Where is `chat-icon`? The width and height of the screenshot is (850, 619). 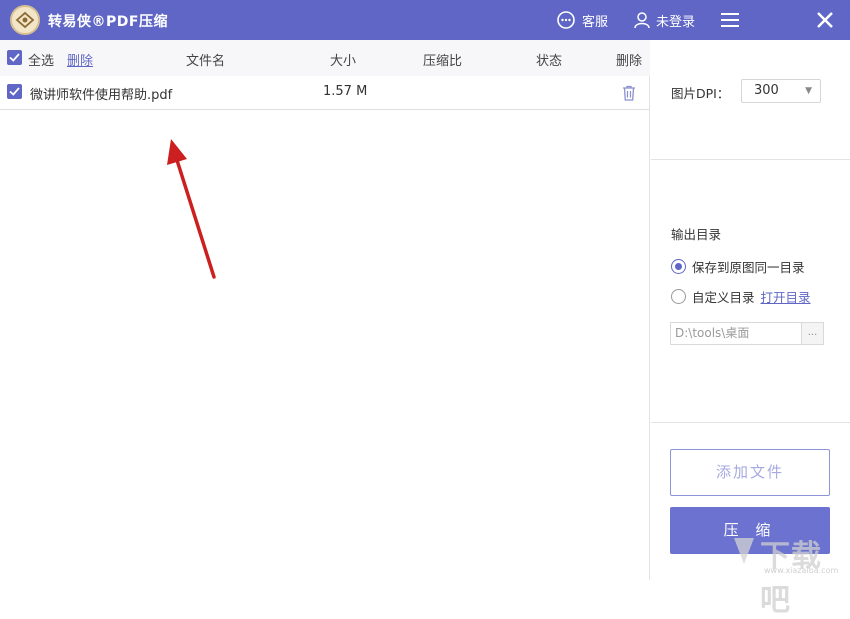 chat-icon is located at coordinates (566, 20).